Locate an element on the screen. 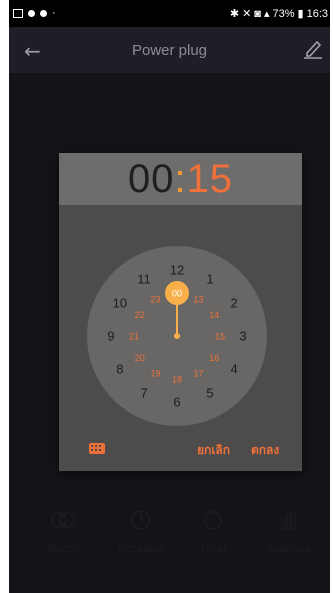 This screenshot has height=593, width=333. chat-icon is located at coordinates (43, 13).